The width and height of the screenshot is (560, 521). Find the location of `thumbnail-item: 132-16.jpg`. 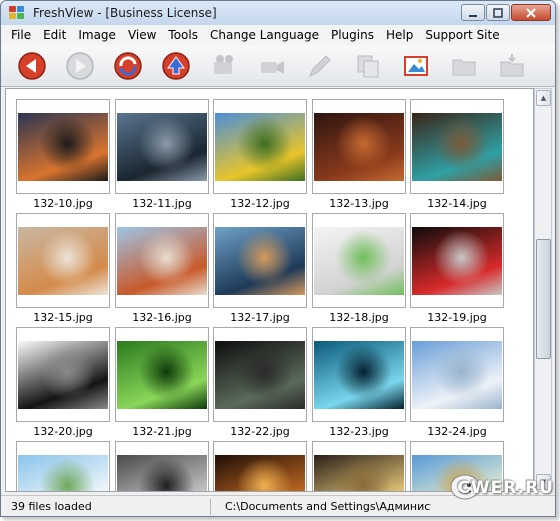

thumbnail-item: 132-16.jpg is located at coordinates (162, 268).